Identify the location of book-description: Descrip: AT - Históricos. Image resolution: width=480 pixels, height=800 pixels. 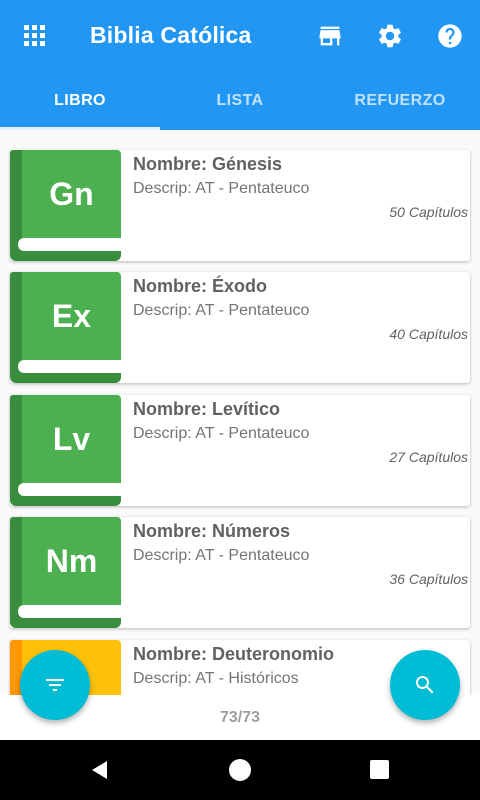
(216, 678).